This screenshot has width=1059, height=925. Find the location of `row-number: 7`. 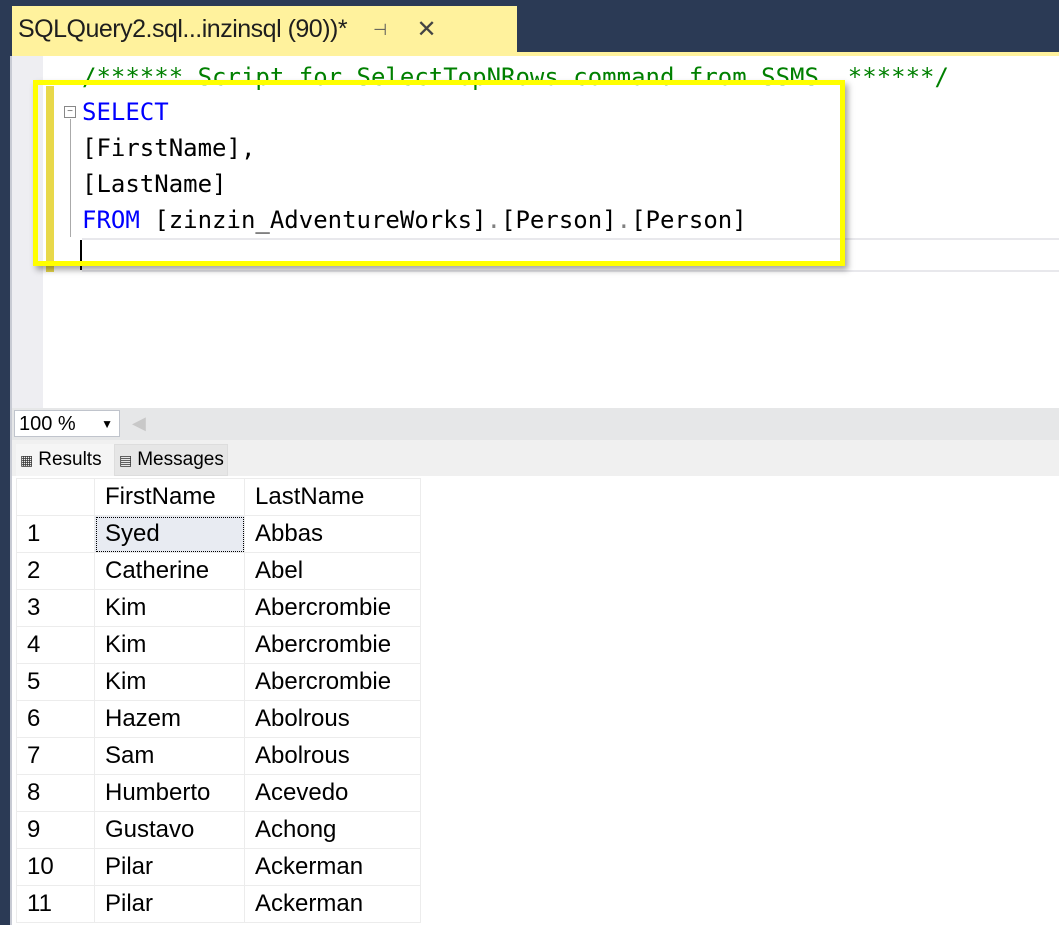

row-number: 7 is located at coordinates (55, 756).